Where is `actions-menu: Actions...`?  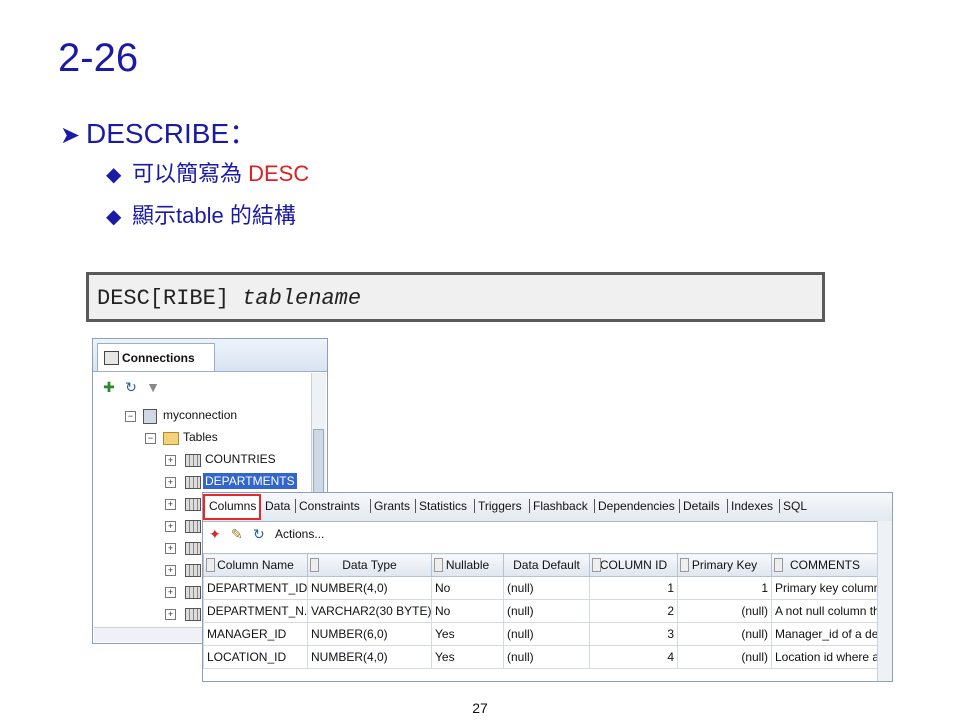 actions-menu: Actions... is located at coordinates (299, 534).